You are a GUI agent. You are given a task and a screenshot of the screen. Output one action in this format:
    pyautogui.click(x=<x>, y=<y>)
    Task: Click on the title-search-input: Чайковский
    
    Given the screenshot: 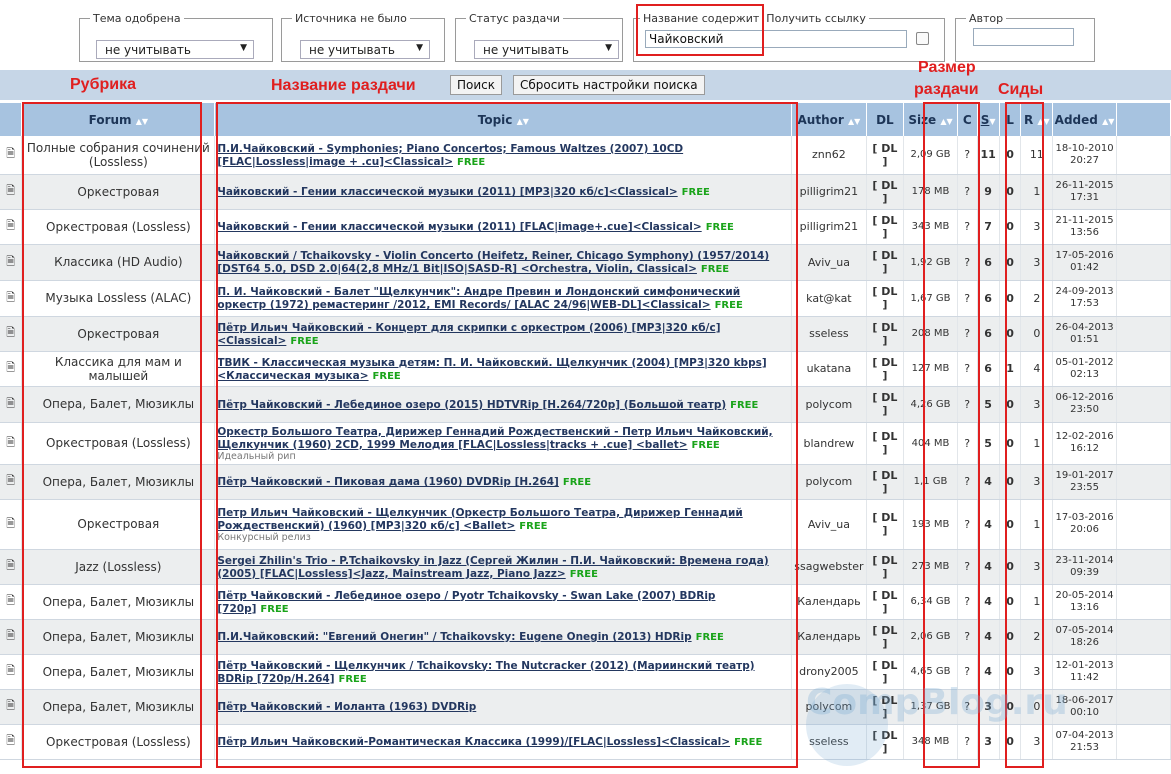 What is the action you would take?
    pyautogui.click(x=776, y=39)
    